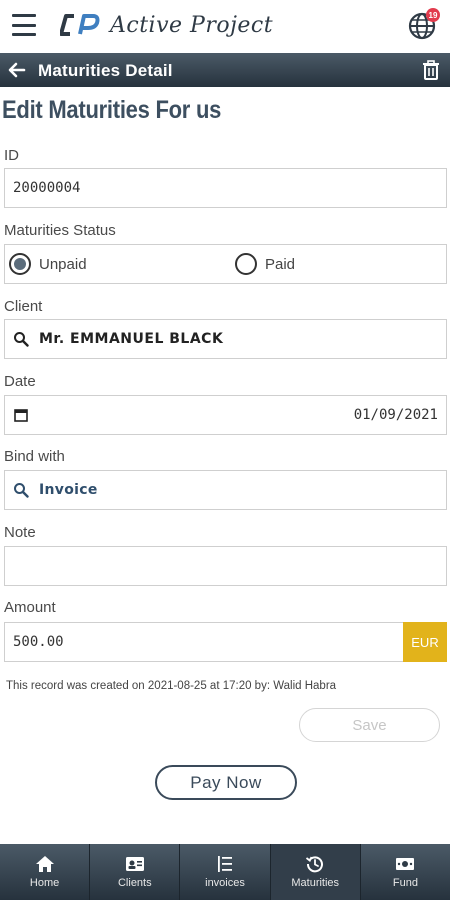  Describe the element at coordinates (23, 306) in the screenshot. I see `client-label: Client` at that location.